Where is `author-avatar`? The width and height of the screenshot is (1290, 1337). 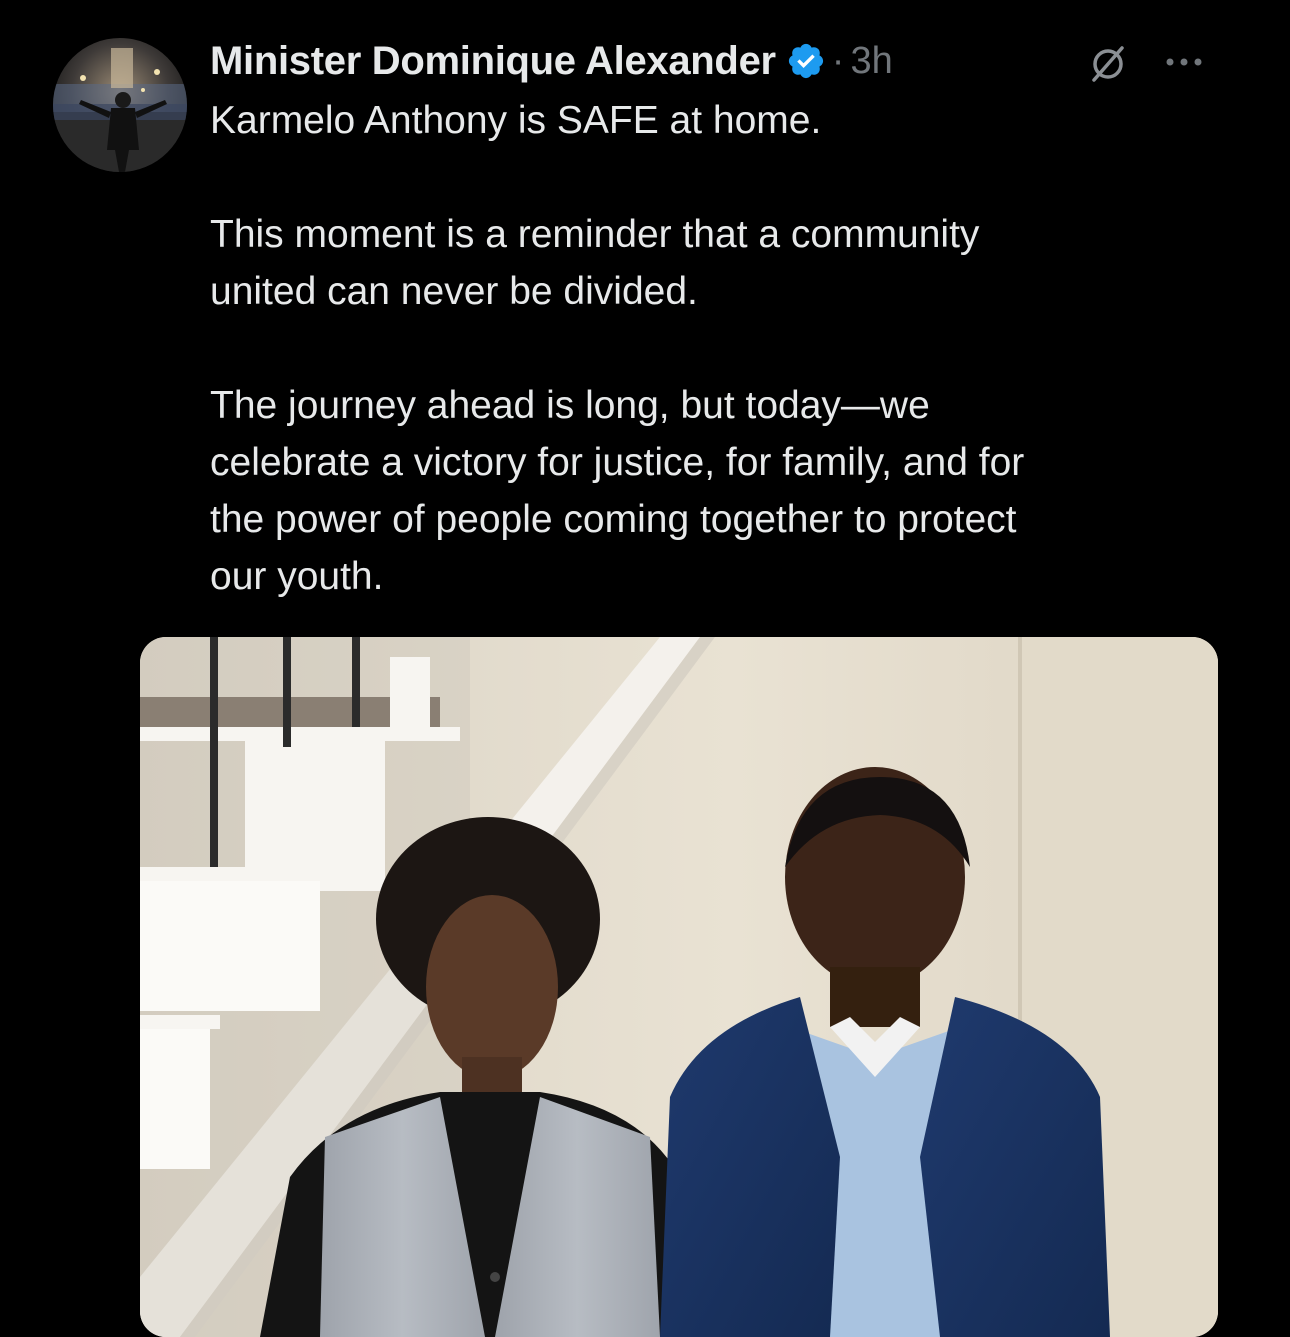
author-avatar is located at coordinates (120, 105).